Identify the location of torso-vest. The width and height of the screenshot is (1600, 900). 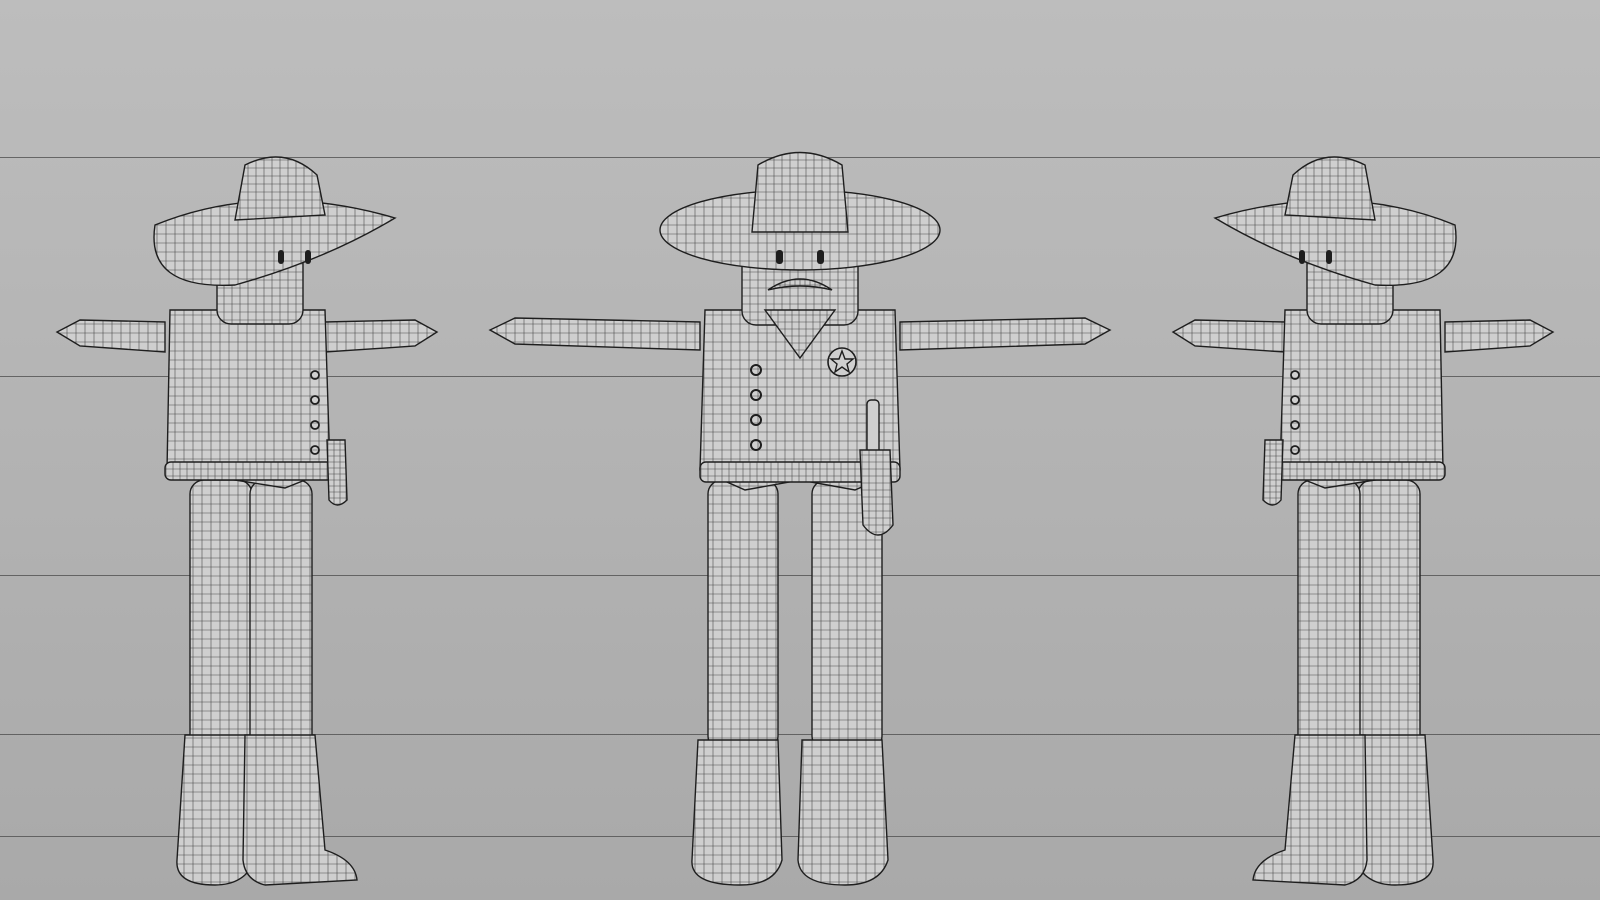
(800, 400).